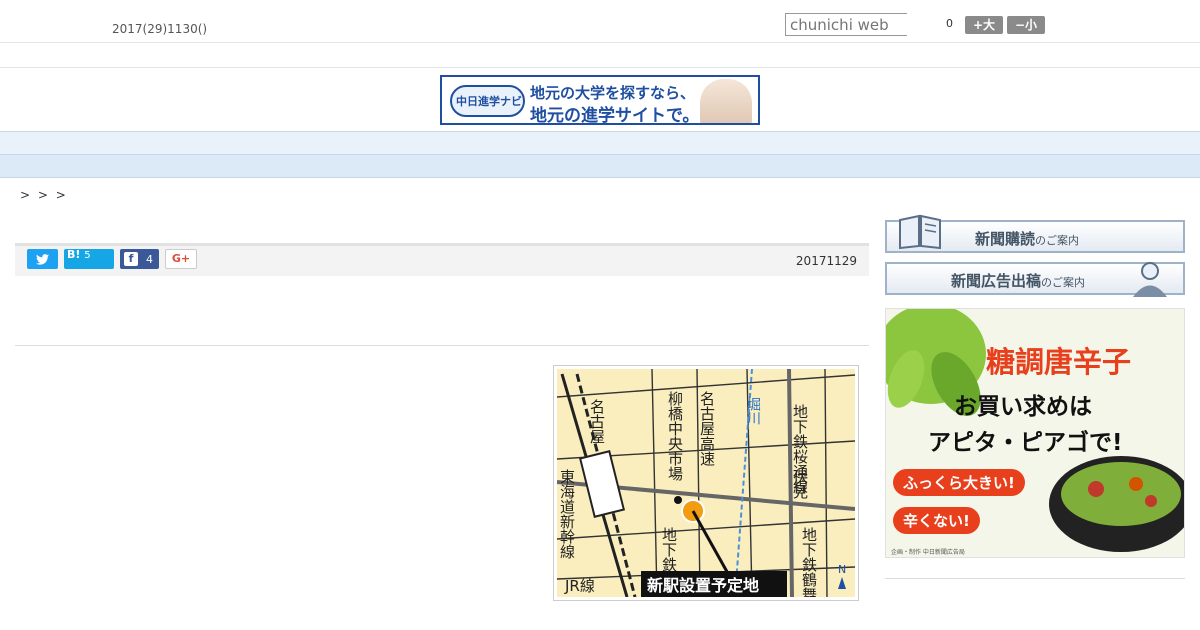 This screenshot has width=1200, height=630. I want to click on label-expressway: 名古屋高速, so click(707, 429).